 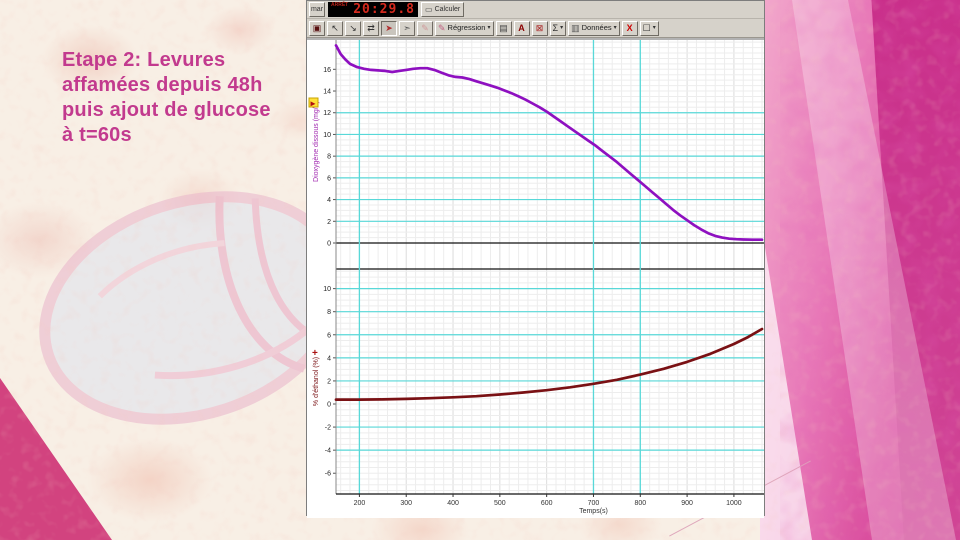 I want to click on data-label: Données, so click(x=596, y=27).